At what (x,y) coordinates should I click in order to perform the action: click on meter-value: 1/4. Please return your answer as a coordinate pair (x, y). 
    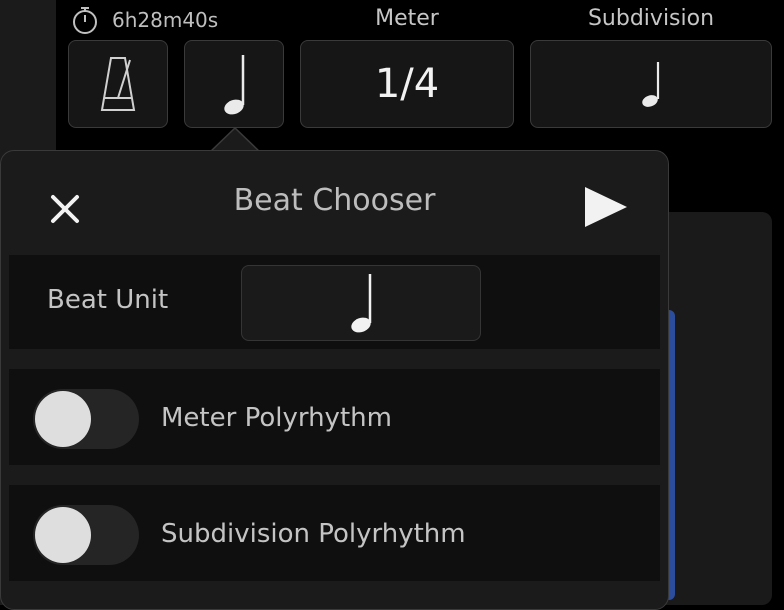
    Looking at the image, I should click on (407, 84).